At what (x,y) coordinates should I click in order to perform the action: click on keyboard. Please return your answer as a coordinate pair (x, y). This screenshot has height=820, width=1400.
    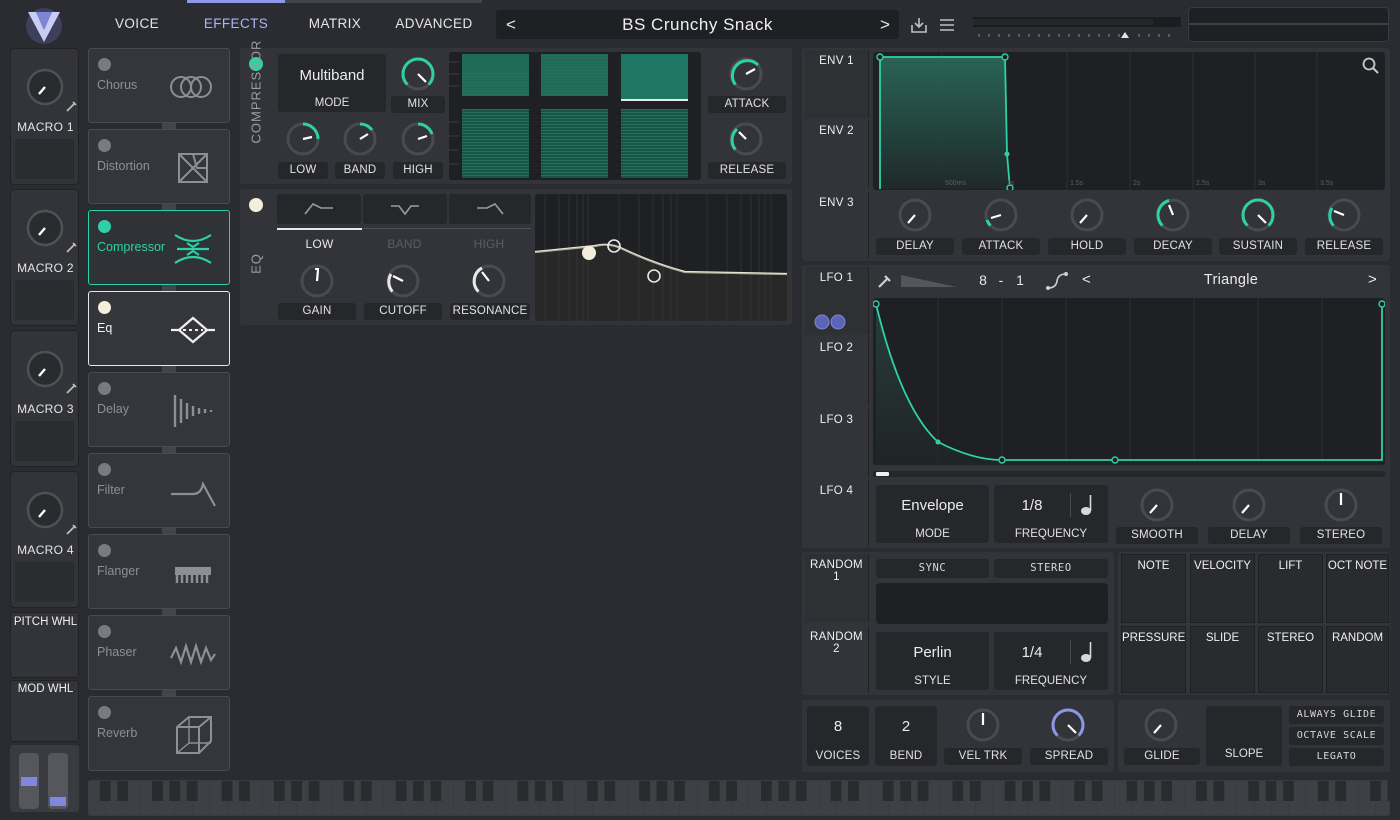
    Looking at the image, I should click on (739, 798).